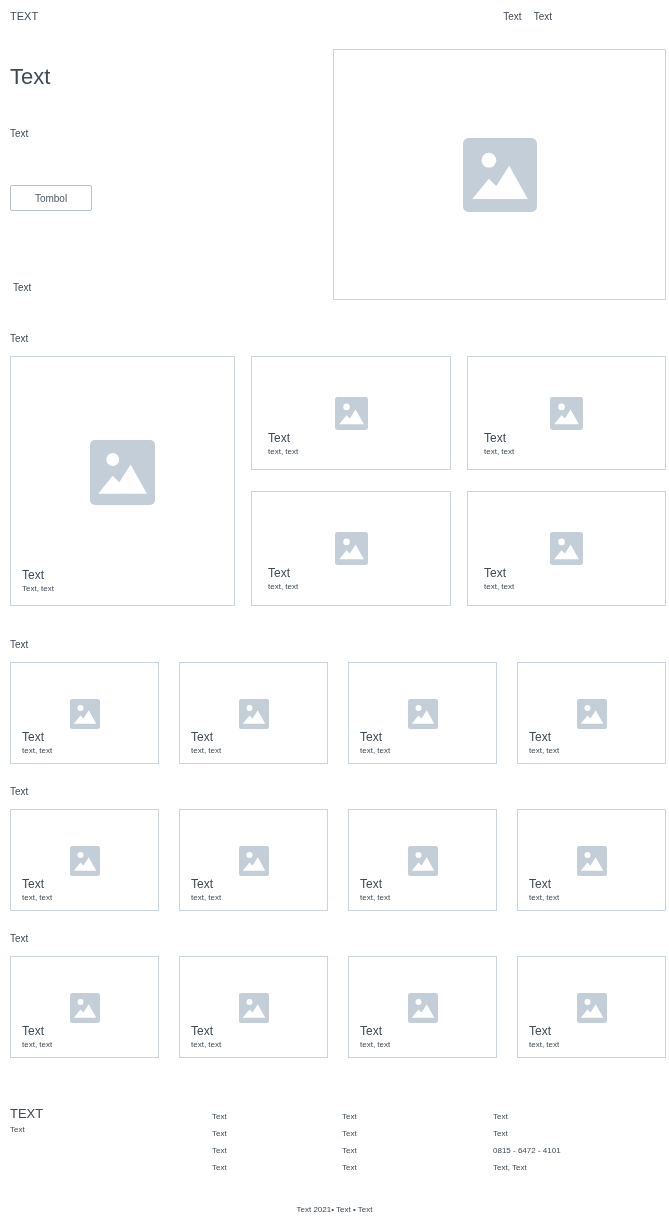 Image resolution: width=669 pixels, height=1225 pixels. I want to click on cta-button: Tombol, so click(51, 198).